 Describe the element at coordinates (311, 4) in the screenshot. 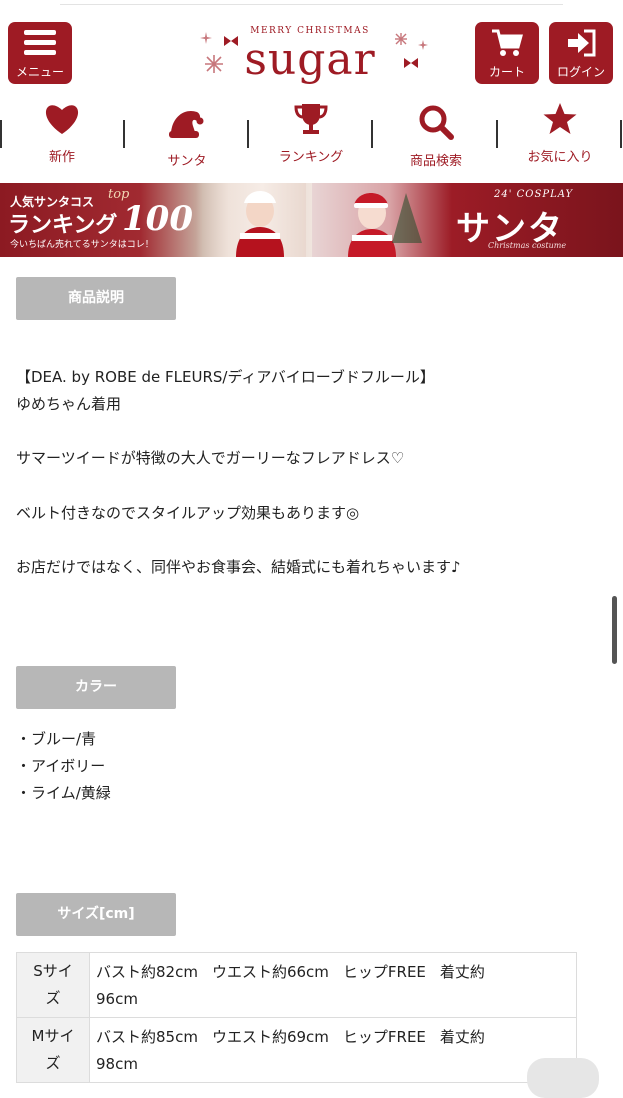

I see `top-divider` at that location.